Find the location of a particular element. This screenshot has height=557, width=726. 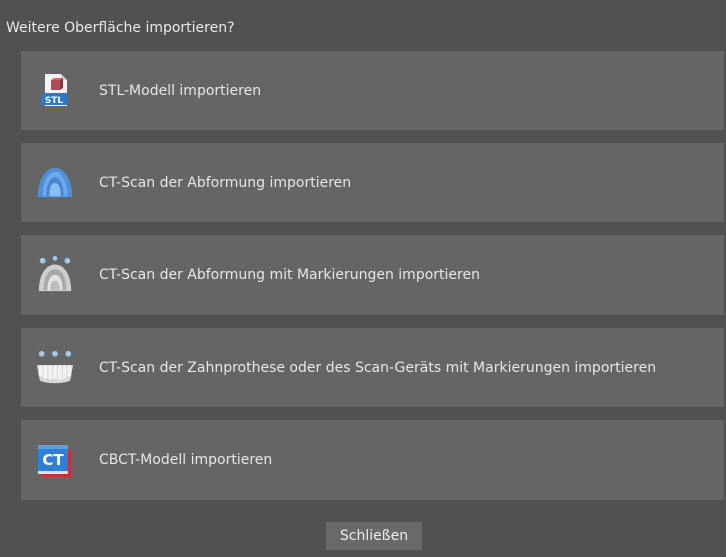

import-ct-impression-option: CT-Scan der Abformung importieren is located at coordinates (372, 182).